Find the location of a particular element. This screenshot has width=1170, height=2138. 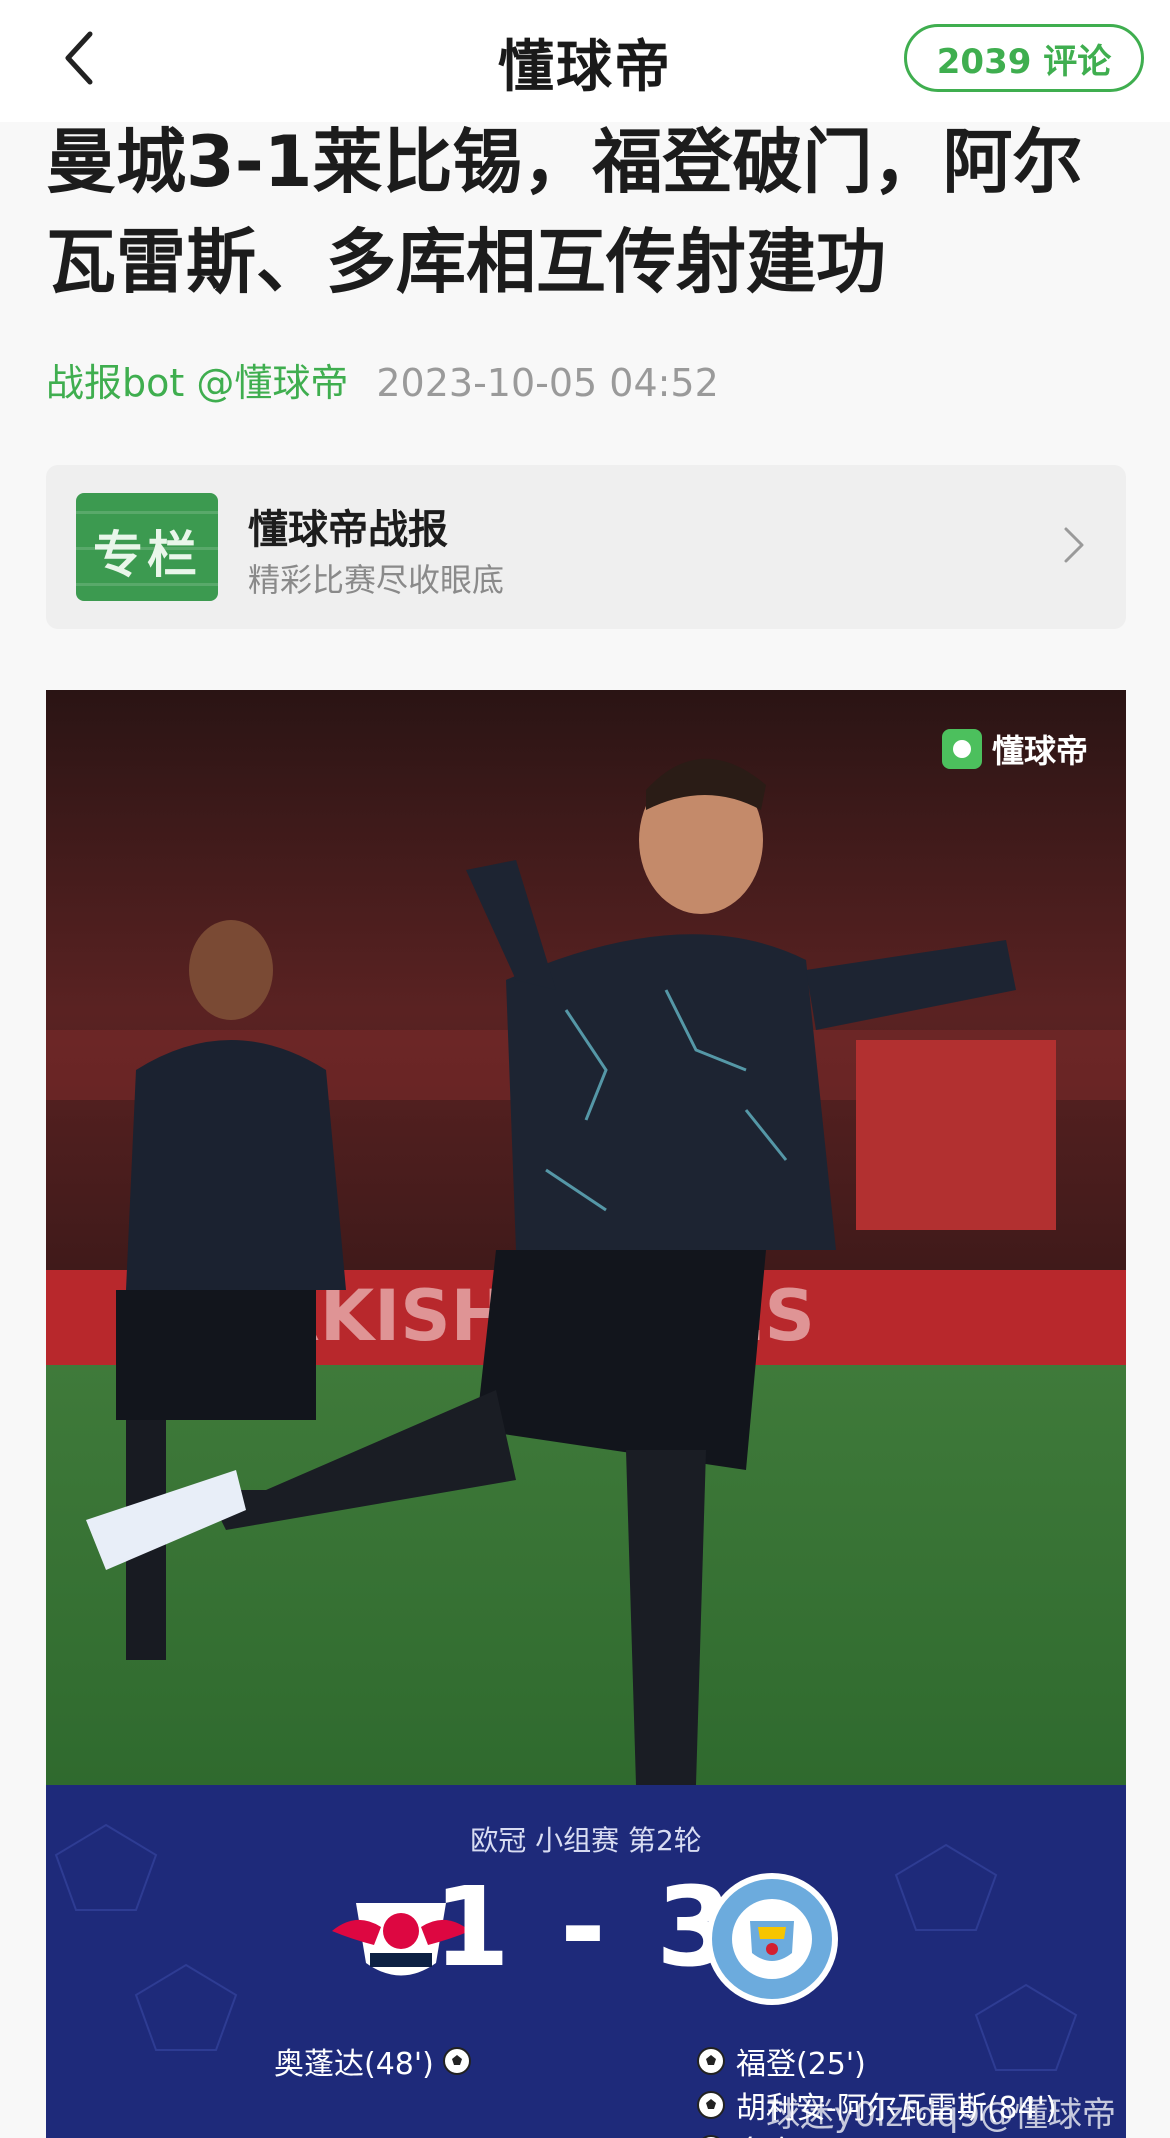

column-title: 懂球帝战报 is located at coordinates (348, 530).